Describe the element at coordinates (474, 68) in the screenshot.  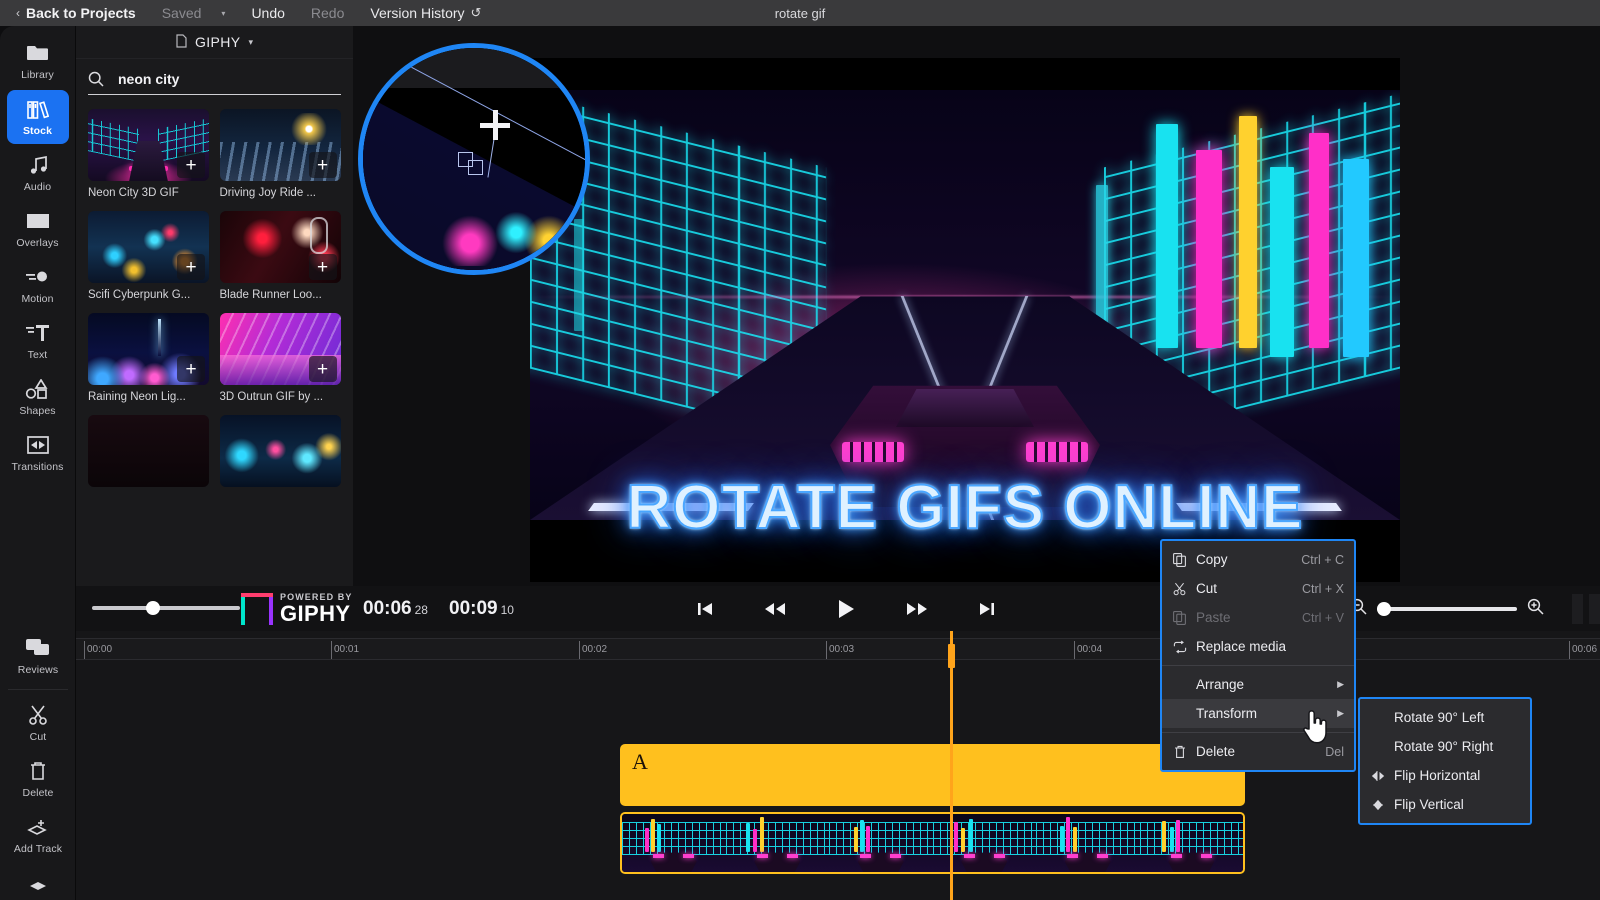
I see `magnifier-toolbar-slice` at that location.